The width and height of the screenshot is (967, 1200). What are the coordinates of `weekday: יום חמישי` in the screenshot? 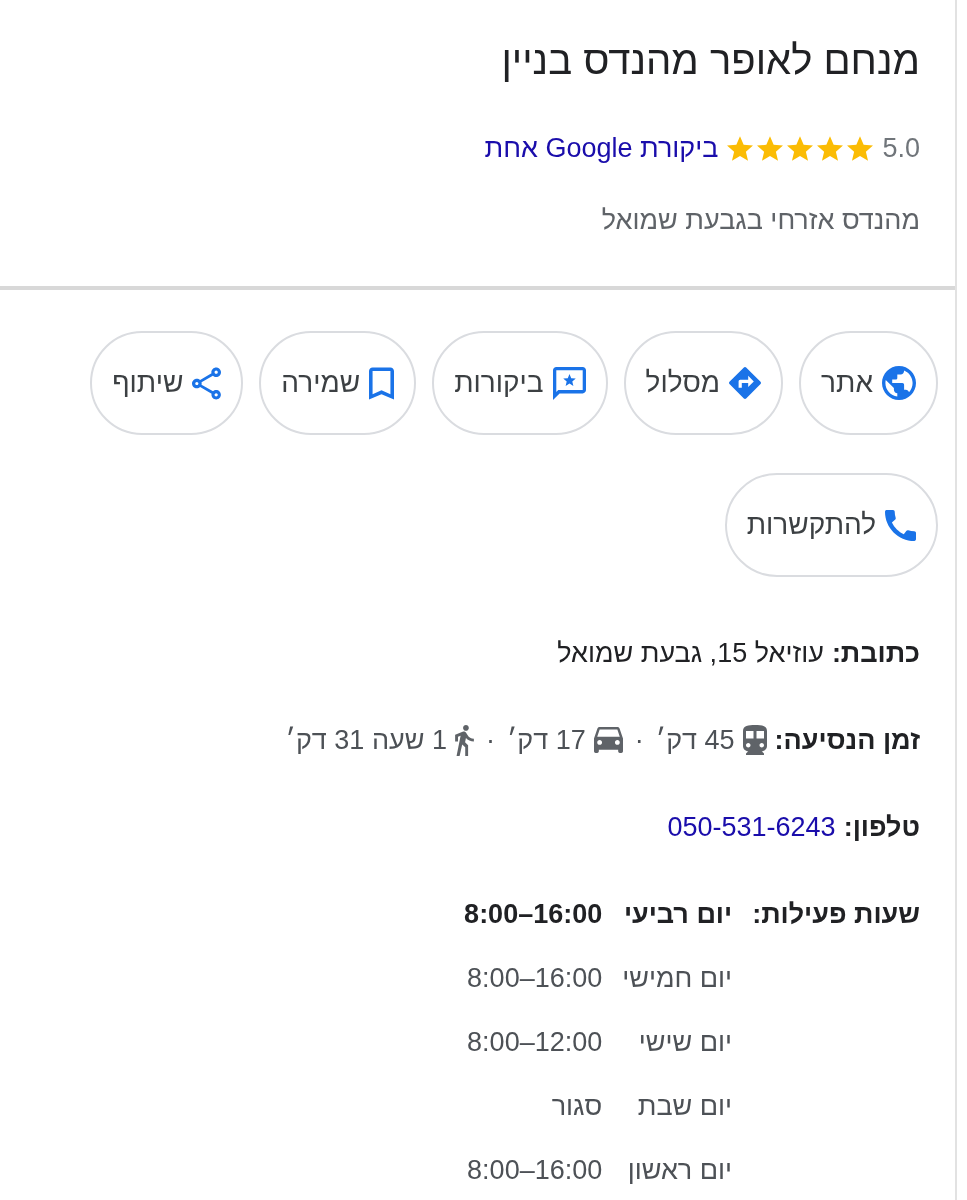 It's located at (677, 978).